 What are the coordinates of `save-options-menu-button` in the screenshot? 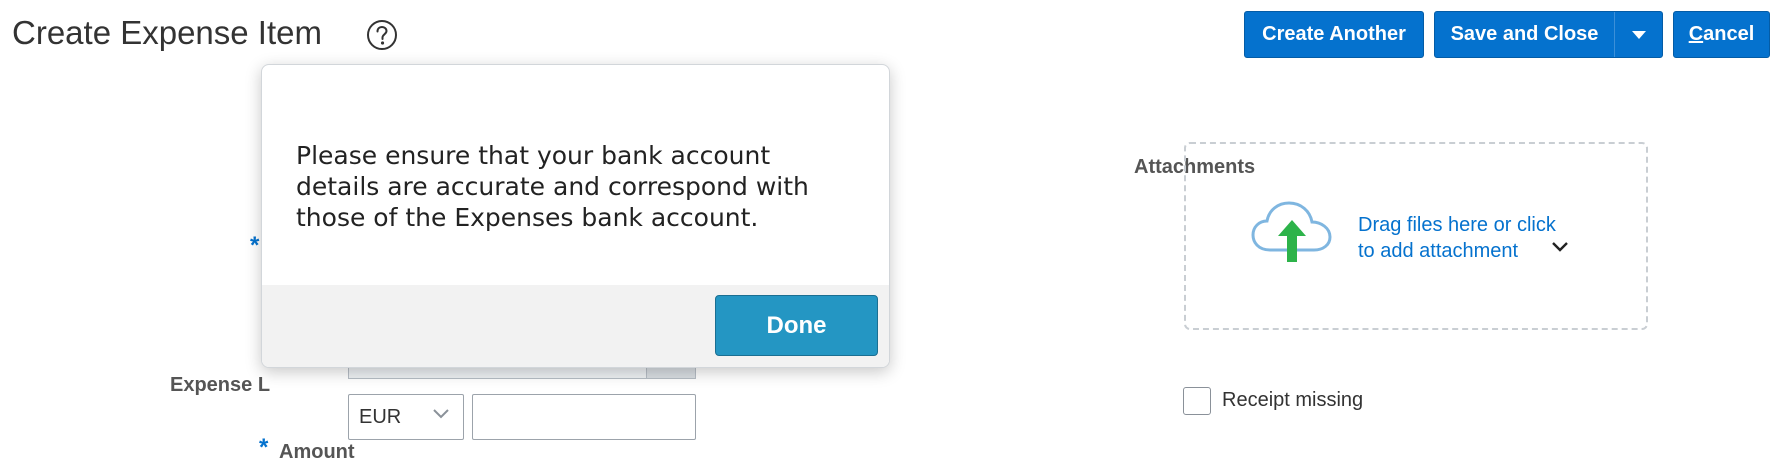 It's located at (1638, 34).